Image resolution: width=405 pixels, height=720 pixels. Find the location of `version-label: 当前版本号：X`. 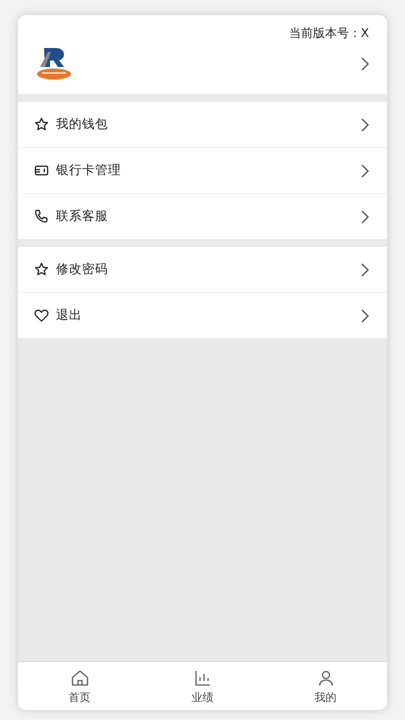

version-label: 当前版本号：X is located at coordinates (328, 33).